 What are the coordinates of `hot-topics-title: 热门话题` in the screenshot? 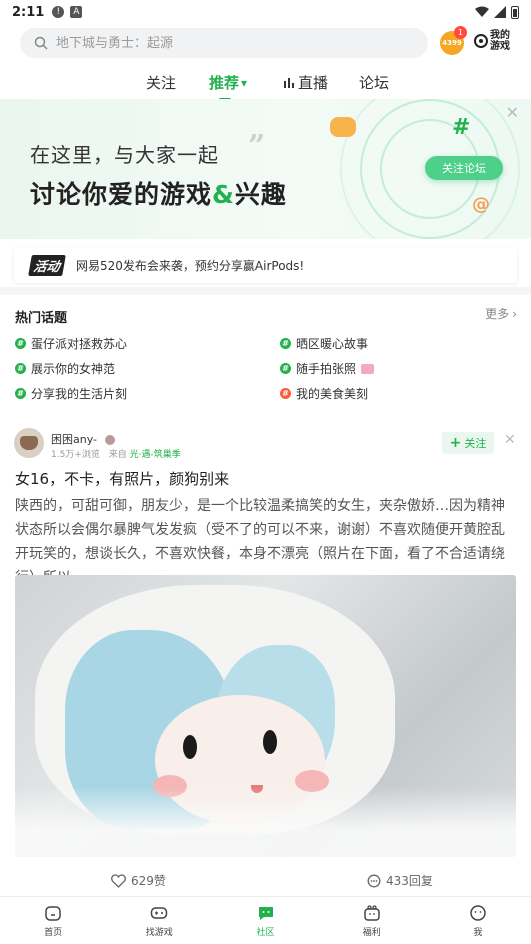 It's located at (41, 318).